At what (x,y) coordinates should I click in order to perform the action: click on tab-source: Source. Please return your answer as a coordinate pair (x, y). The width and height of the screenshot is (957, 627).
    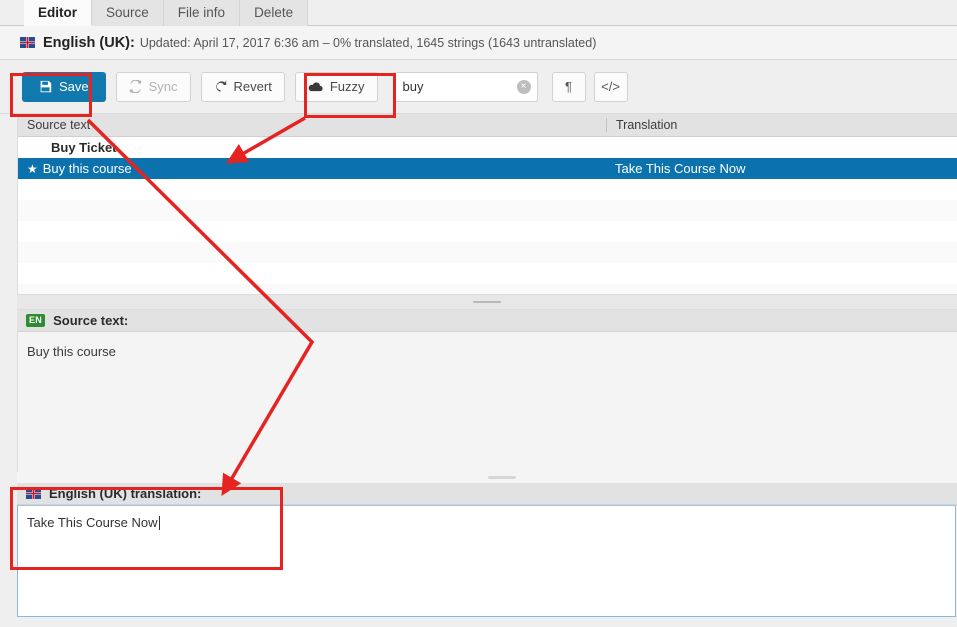
    Looking at the image, I should click on (128, 13).